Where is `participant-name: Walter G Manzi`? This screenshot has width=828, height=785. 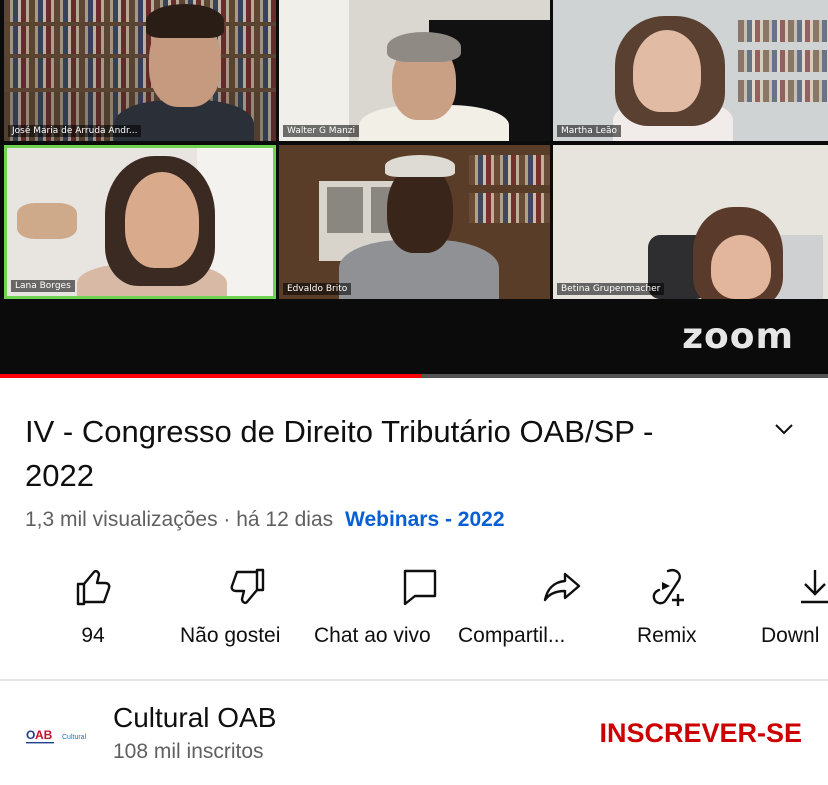 participant-name: Walter G Manzi is located at coordinates (321, 131).